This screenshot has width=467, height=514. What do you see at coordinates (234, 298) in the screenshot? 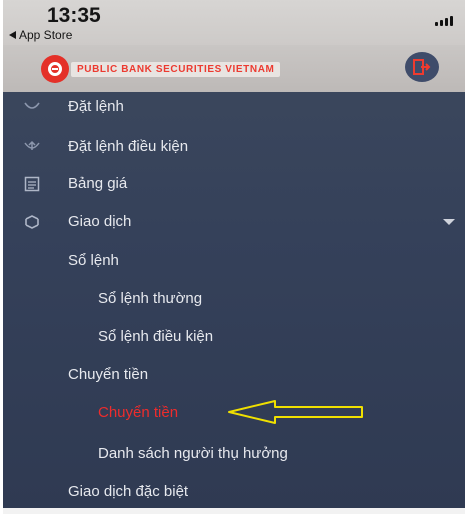
I see `menu-item-so-lenh-thuong: Sổ lệnh thường` at bounding box center [234, 298].